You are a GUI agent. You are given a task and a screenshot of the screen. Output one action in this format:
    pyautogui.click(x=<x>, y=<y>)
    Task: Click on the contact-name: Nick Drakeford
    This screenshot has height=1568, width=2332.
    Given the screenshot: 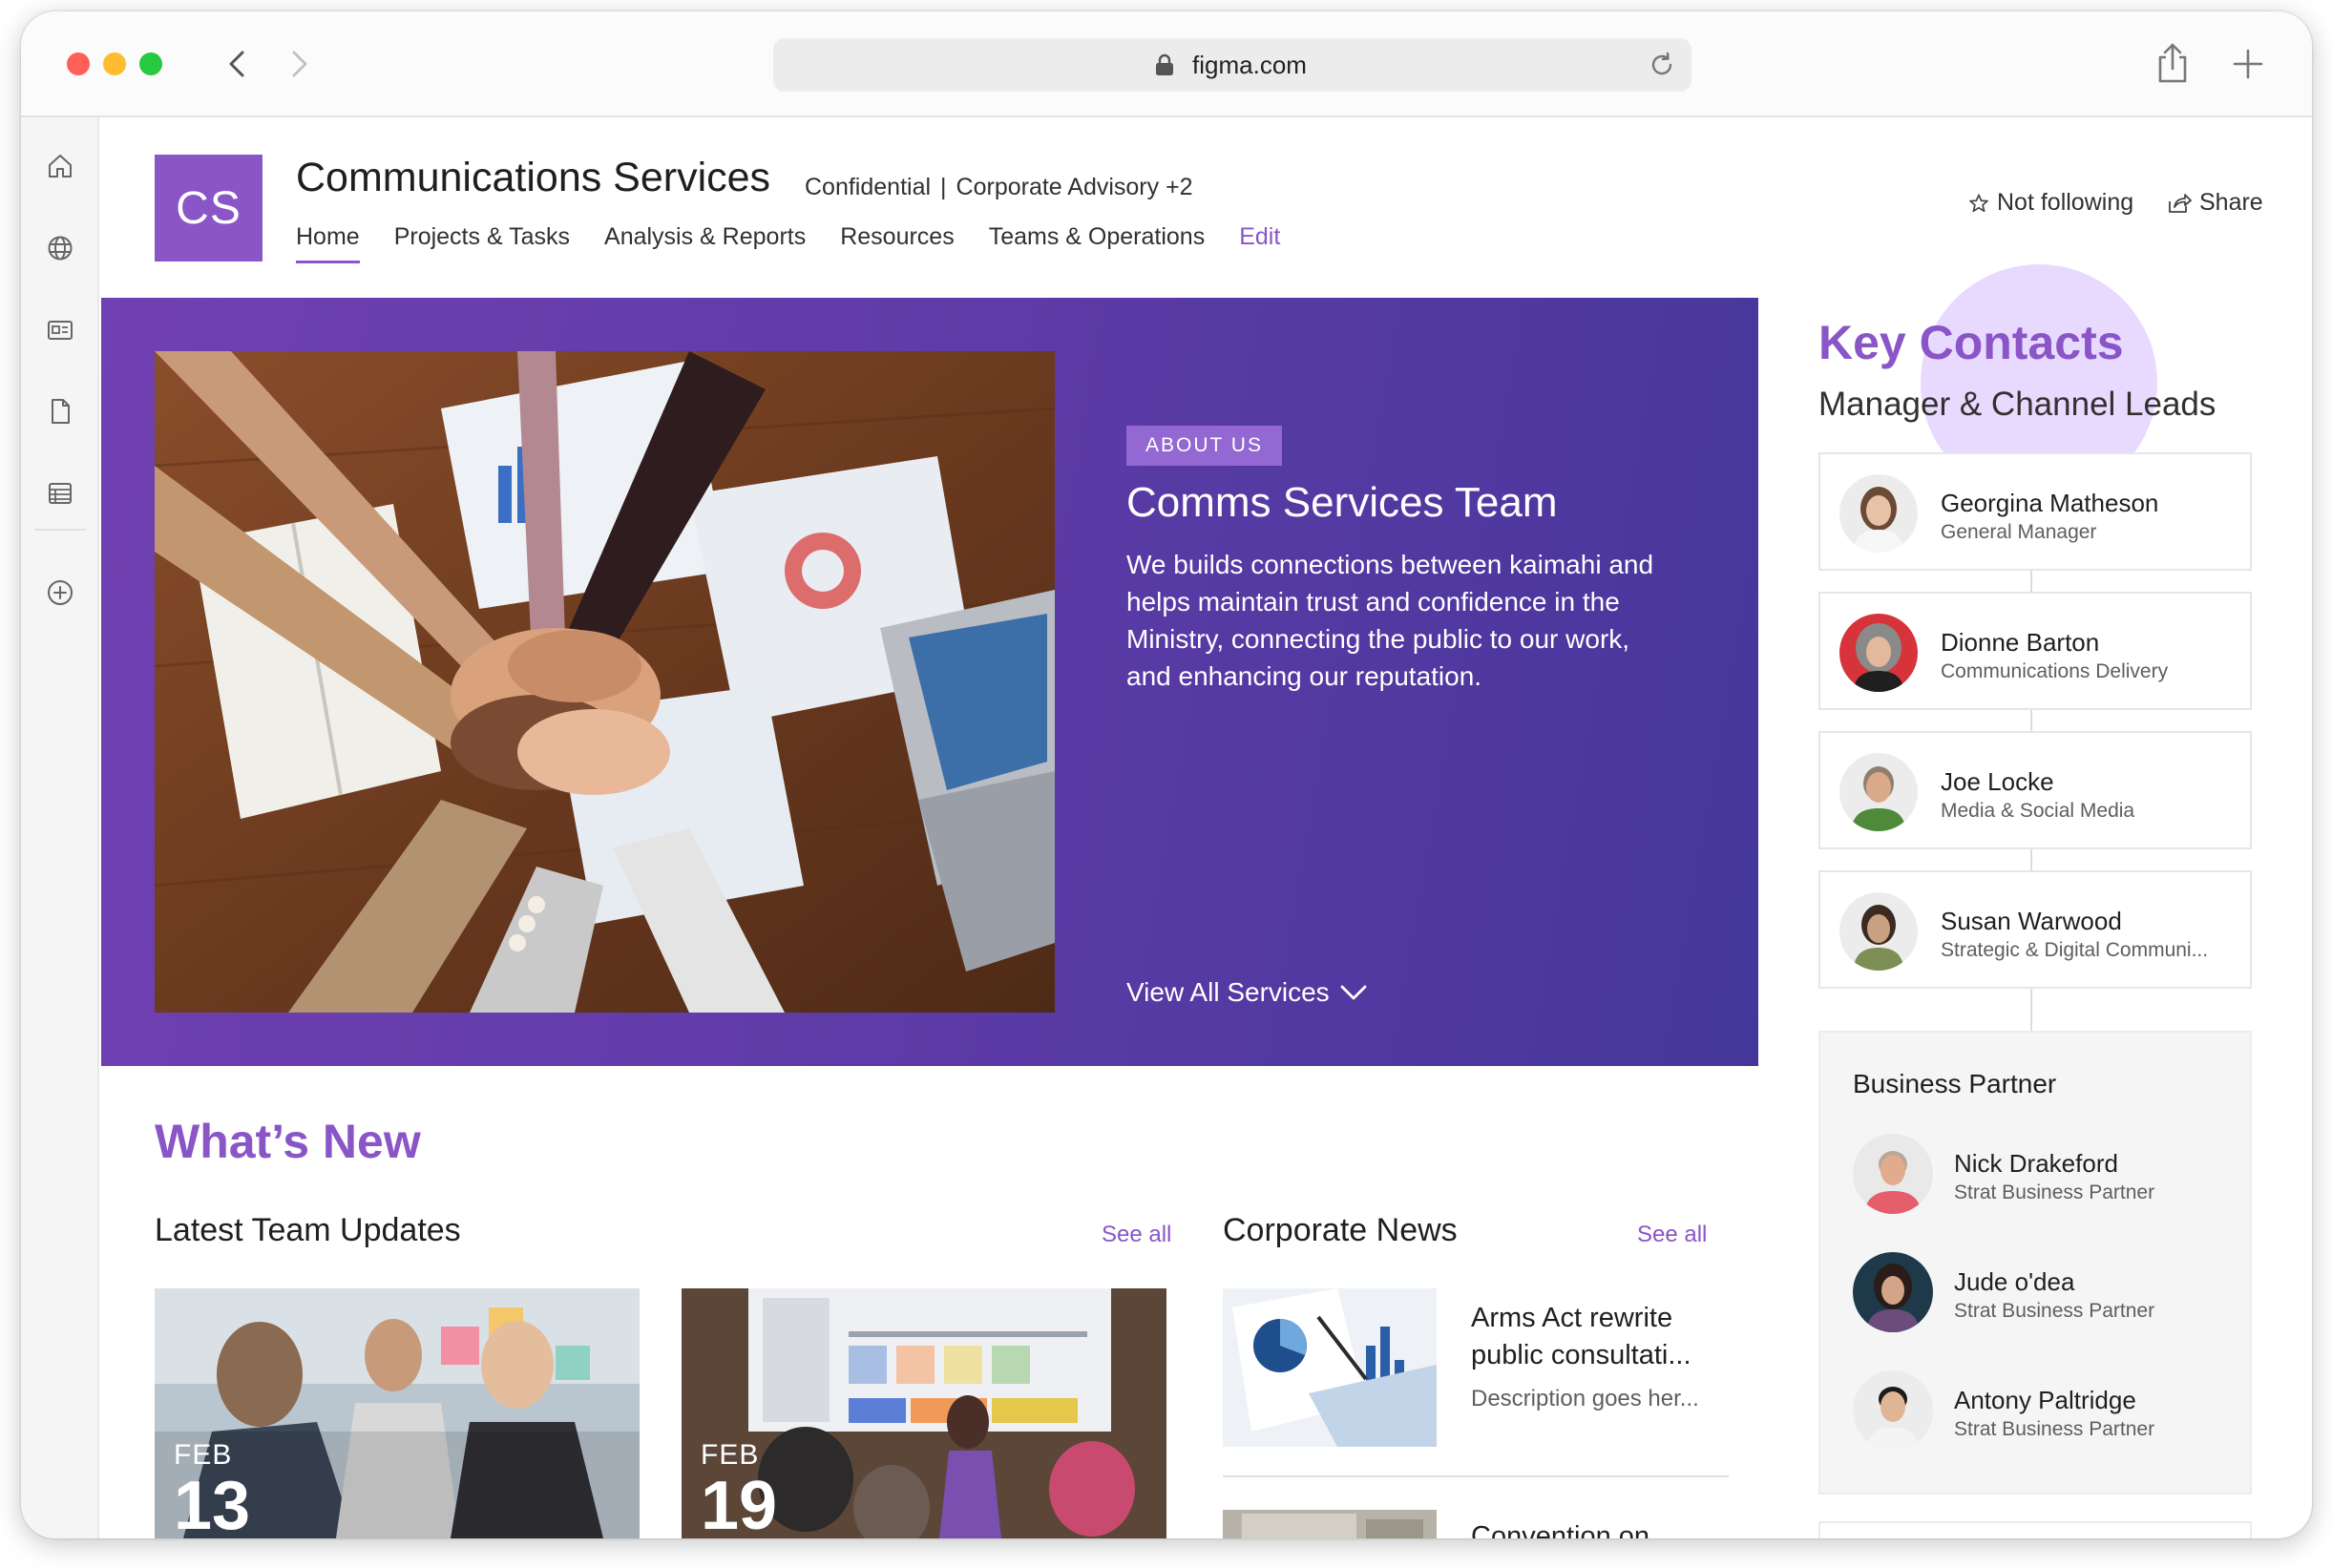 What is the action you would take?
    pyautogui.click(x=2036, y=1163)
    